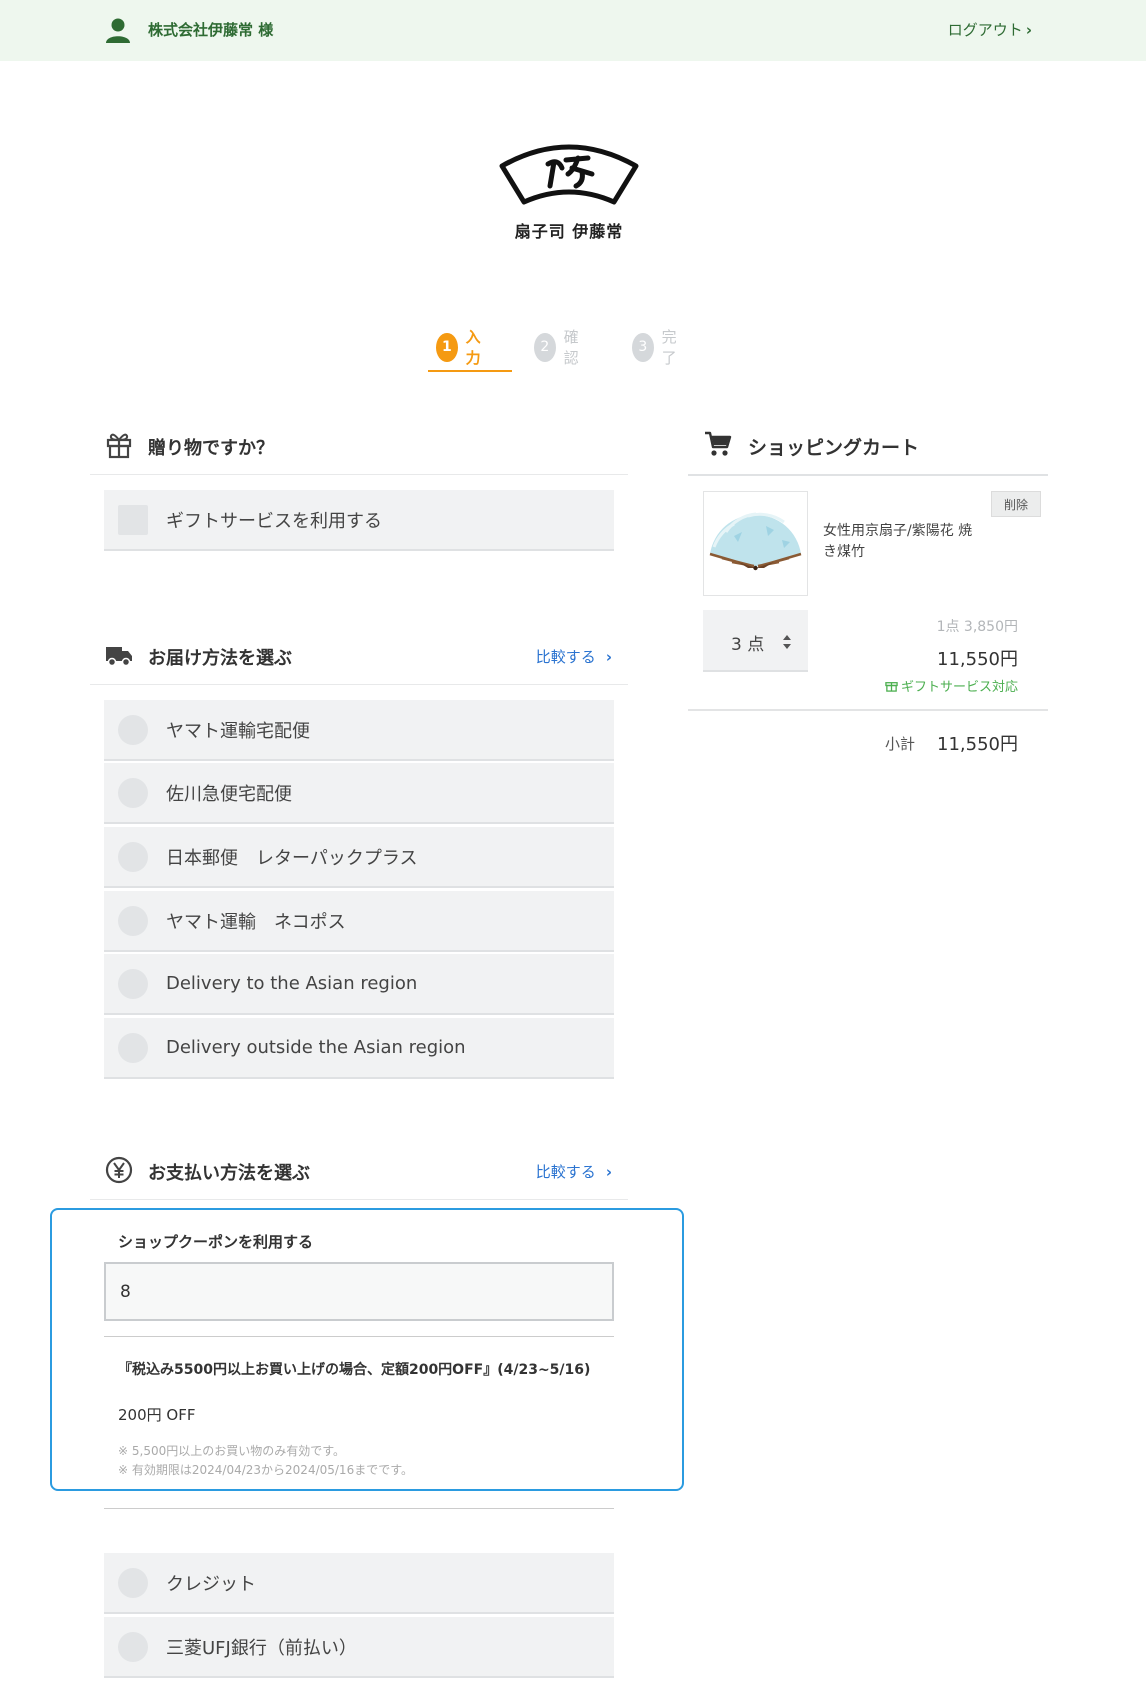 The image size is (1146, 1690). What do you see at coordinates (359, 654) in the screenshot?
I see `delivery-section-header: お届け方法を選ぶ 比較する ›` at bounding box center [359, 654].